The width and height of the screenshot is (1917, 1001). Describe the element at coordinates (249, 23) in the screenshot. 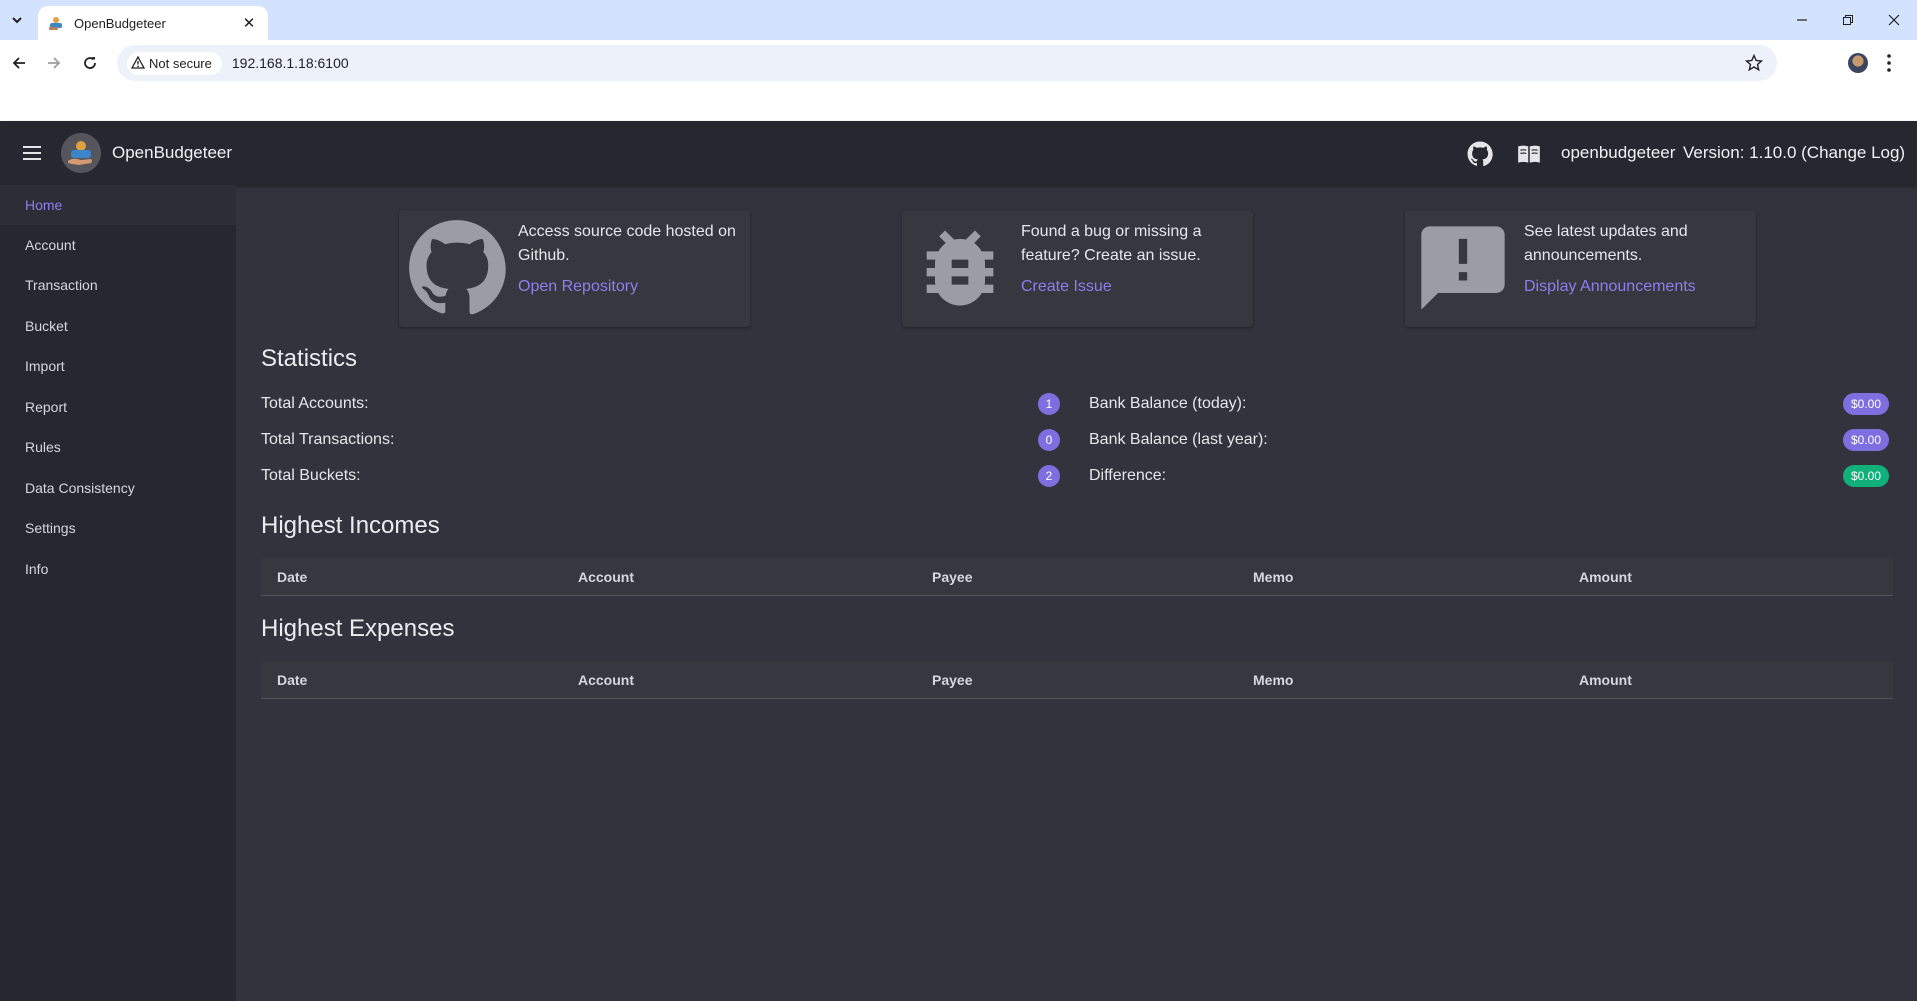

I see `tab-close-icon: ✕` at that location.